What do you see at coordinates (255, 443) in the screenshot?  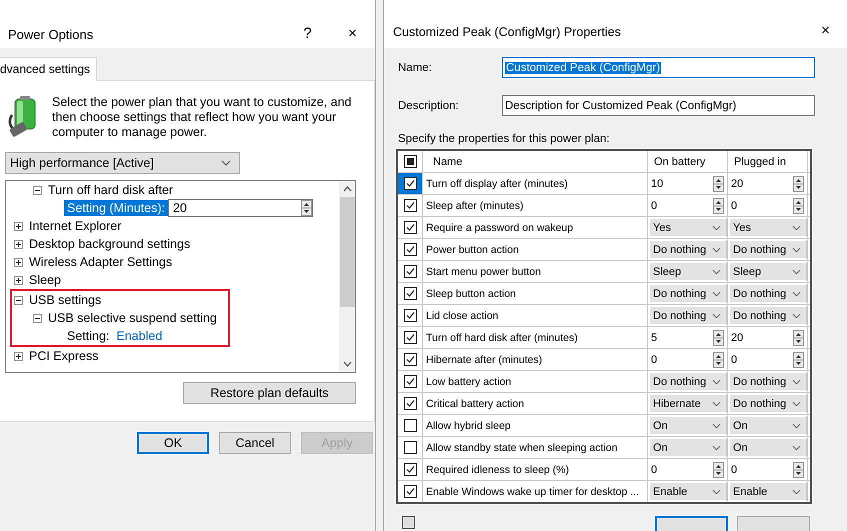 I see `dialog-button: Cancel` at bounding box center [255, 443].